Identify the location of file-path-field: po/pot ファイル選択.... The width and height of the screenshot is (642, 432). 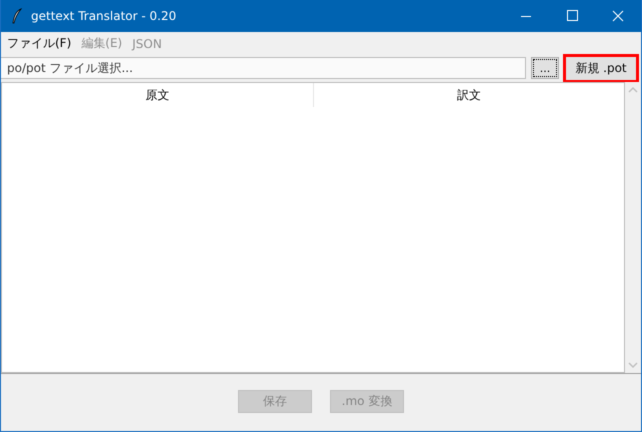
(263, 68).